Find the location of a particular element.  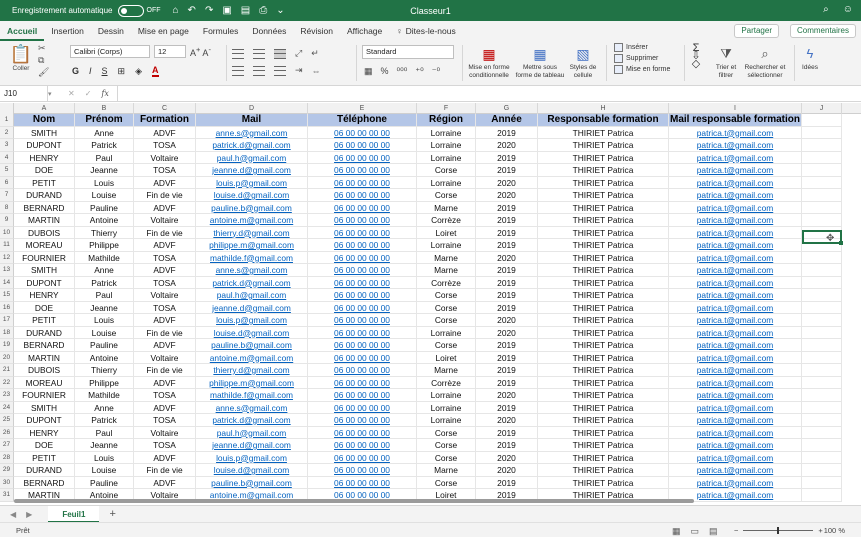

table-cell: Jeanne is located at coordinates (104, 170).